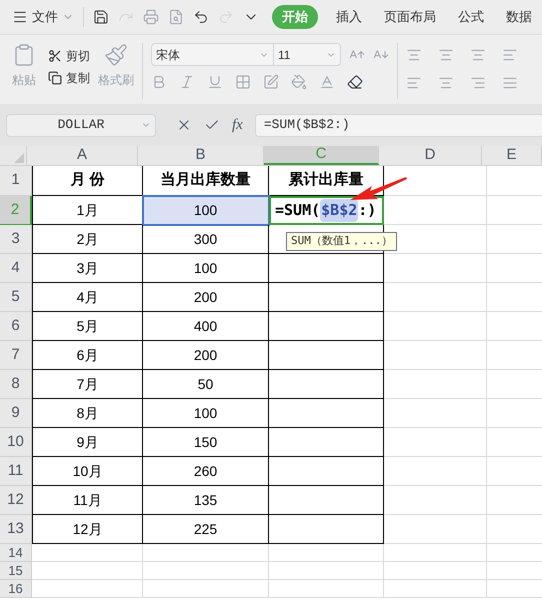 Image resolution: width=542 pixels, height=600 pixels. What do you see at coordinates (206, 326) in the screenshot?
I see `table-cell: 400` at bounding box center [206, 326].